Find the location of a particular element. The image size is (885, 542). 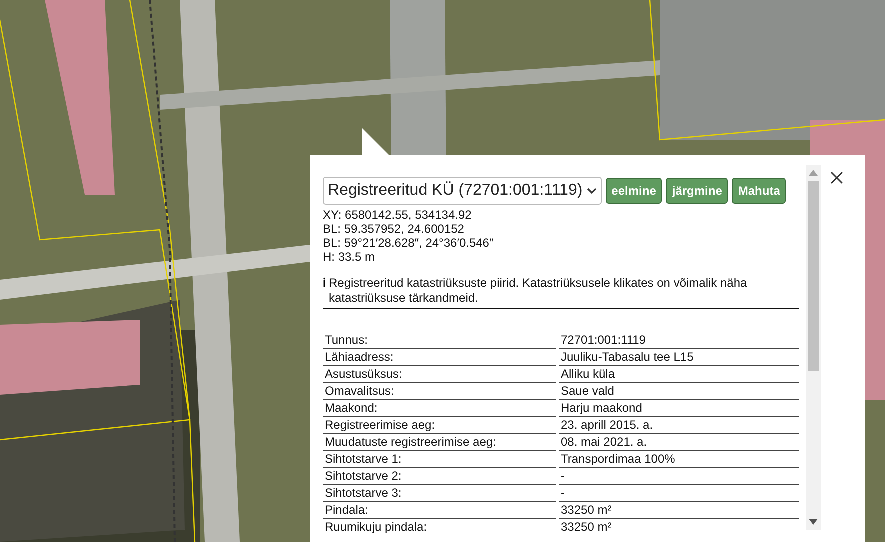

scroll-down-icon is located at coordinates (813, 522).